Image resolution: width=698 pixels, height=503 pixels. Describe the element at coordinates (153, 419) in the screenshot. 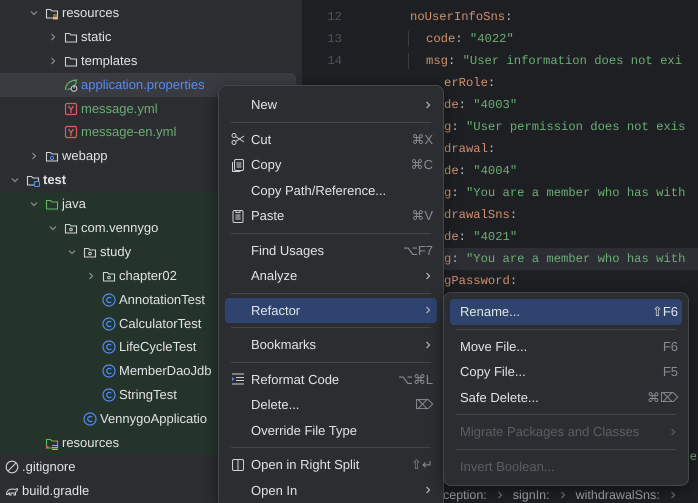

I see `file-name: VennygoApplicatio` at that location.